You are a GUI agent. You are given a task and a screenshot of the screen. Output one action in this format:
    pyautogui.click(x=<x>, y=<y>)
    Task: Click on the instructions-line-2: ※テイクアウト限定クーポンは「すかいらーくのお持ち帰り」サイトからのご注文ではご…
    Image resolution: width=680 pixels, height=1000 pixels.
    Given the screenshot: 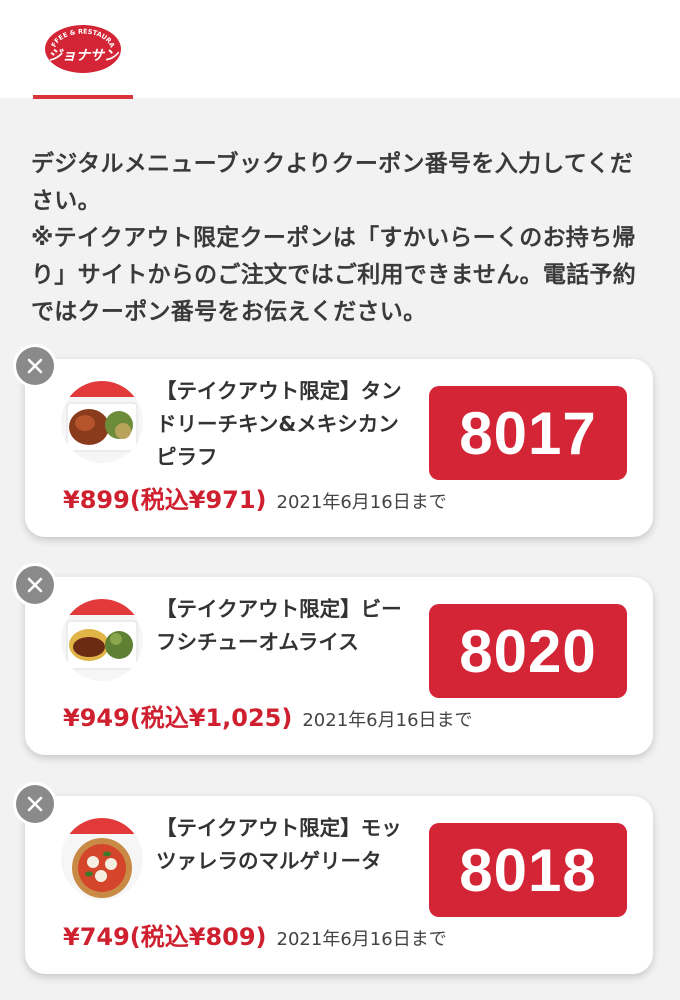 What is the action you would take?
    pyautogui.click(x=334, y=275)
    